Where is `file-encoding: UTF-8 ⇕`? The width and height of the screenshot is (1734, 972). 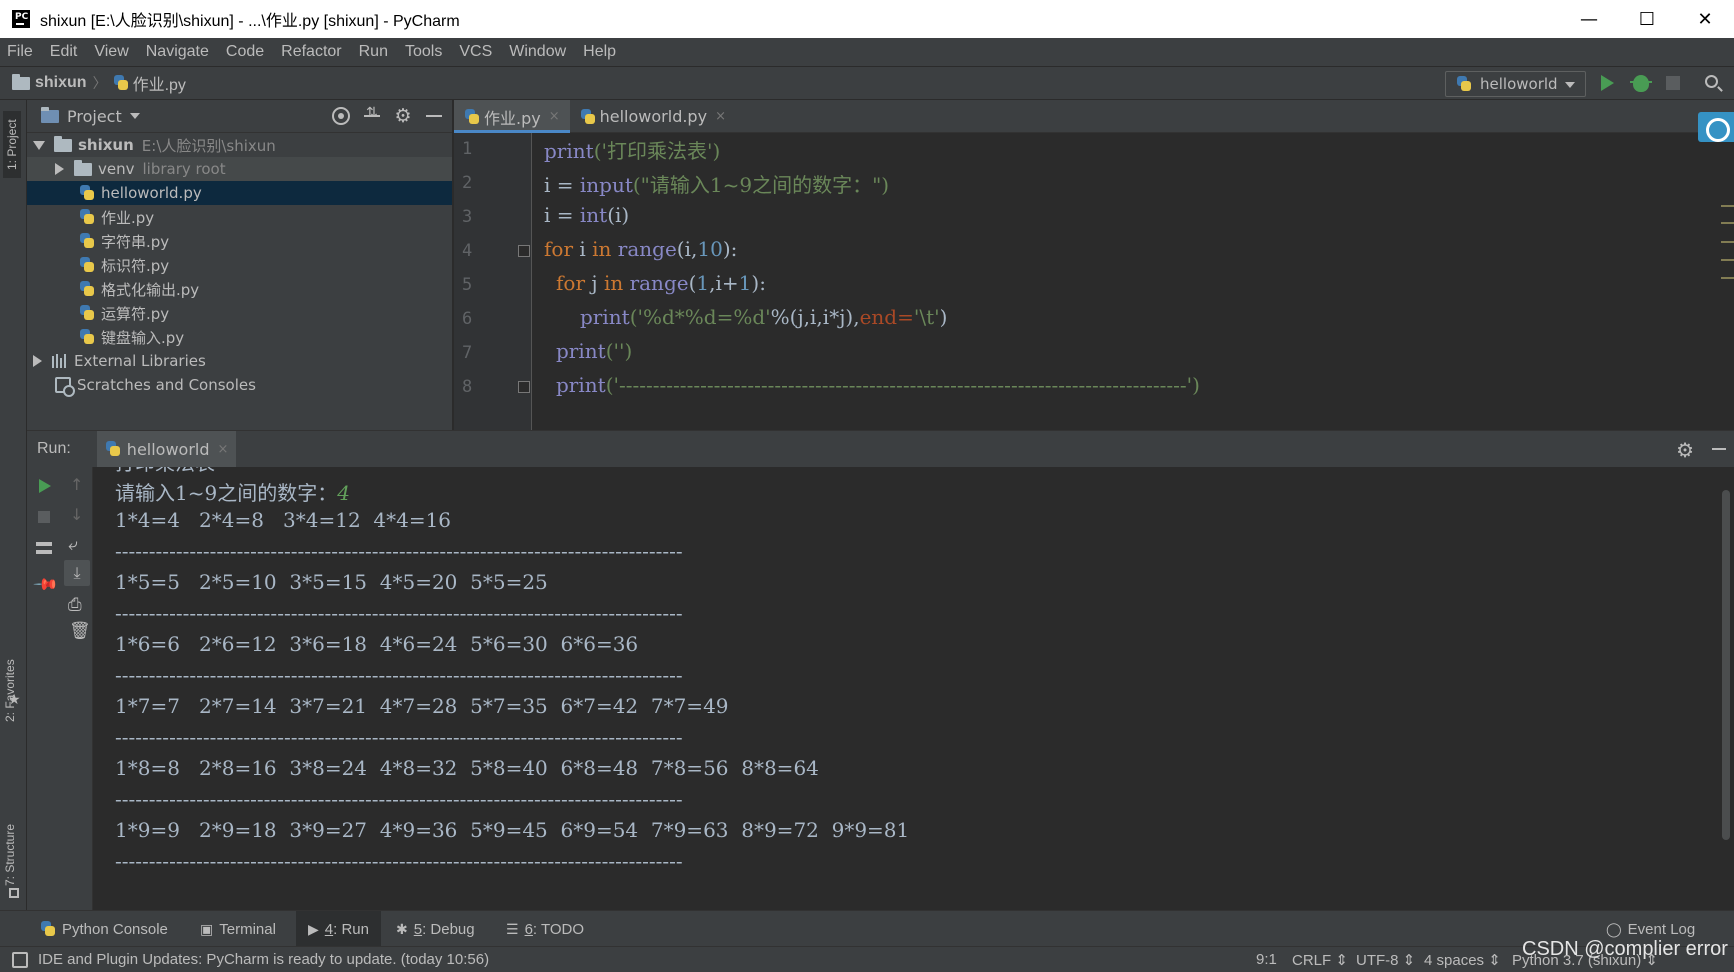 file-encoding: UTF-8 ⇕ is located at coordinates (1385, 960).